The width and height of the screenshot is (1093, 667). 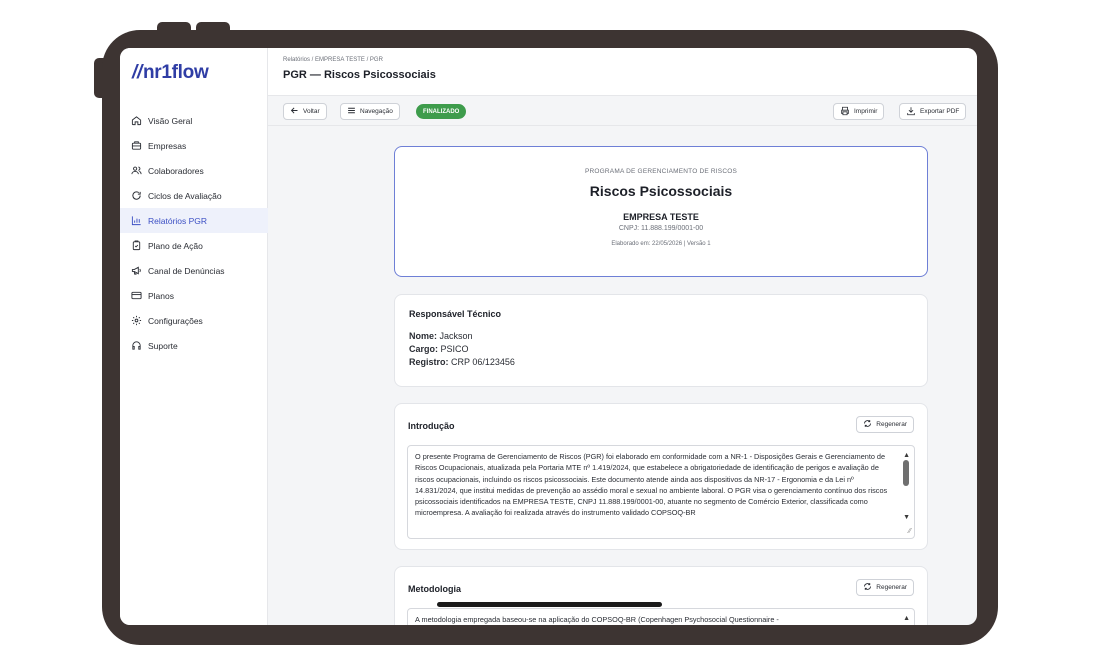 I want to click on bar-chart-icon, so click(x=136, y=221).